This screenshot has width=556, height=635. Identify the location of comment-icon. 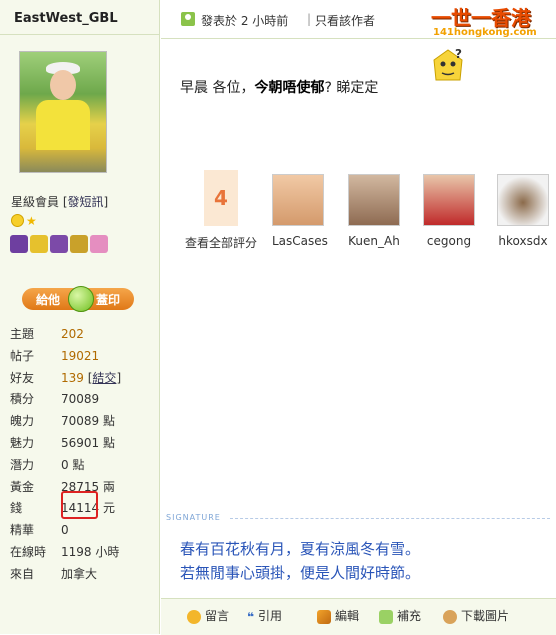
(194, 616).